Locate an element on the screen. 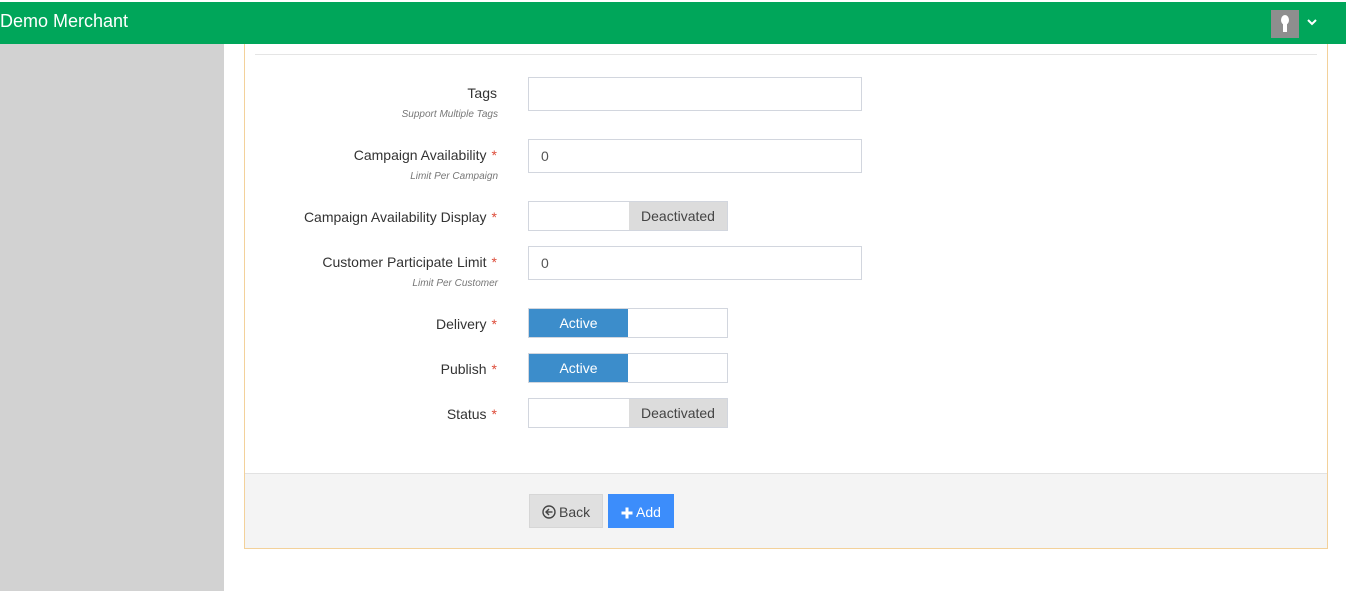  chevron-down-icon is located at coordinates (1312, 21).